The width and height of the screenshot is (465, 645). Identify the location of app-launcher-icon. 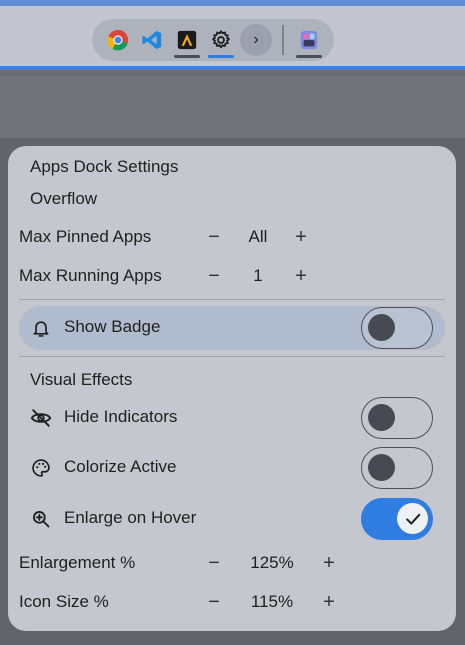
(309, 40).